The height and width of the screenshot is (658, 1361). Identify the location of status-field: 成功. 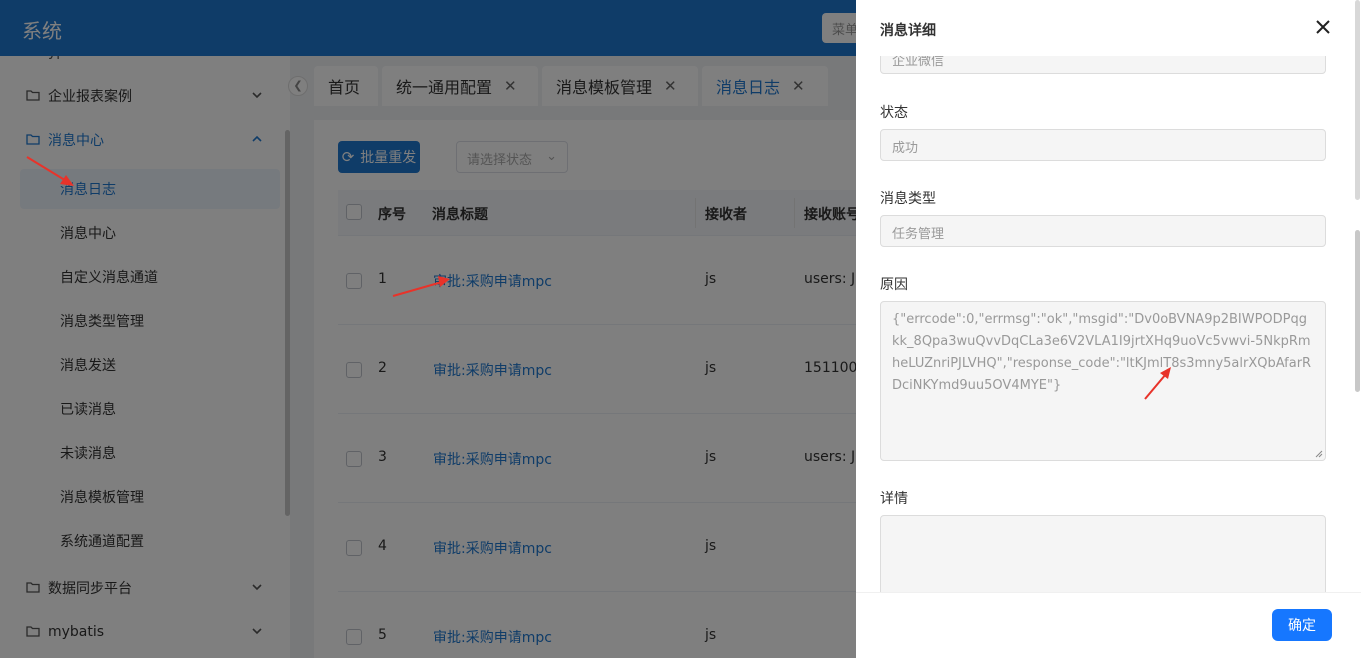
(1103, 145).